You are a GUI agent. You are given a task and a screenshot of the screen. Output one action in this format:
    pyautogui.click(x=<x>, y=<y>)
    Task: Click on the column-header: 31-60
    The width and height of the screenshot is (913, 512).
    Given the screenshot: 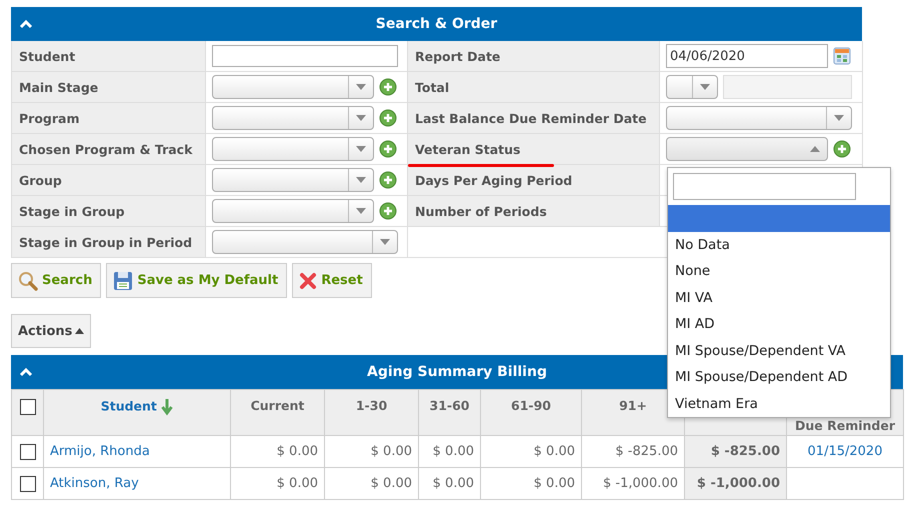 What is the action you would take?
    pyautogui.click(x=450, y=405)
    